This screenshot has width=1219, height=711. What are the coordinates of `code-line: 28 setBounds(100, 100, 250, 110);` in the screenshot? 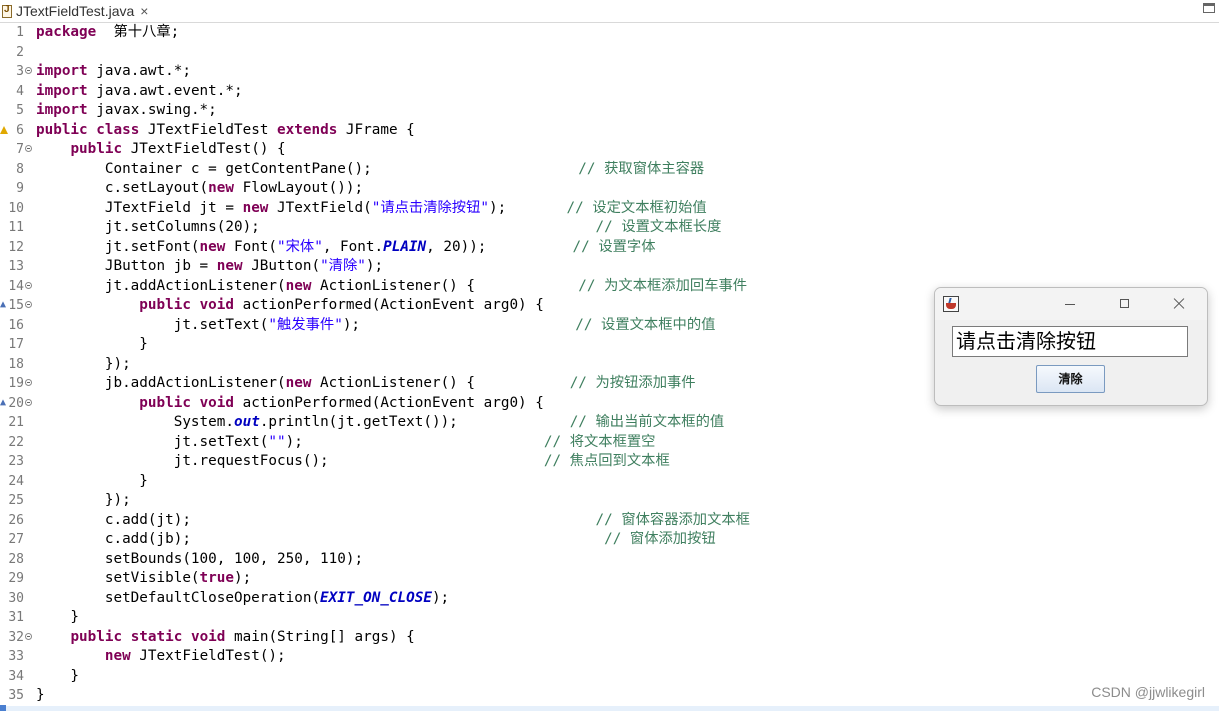 It's located at (609, 560).